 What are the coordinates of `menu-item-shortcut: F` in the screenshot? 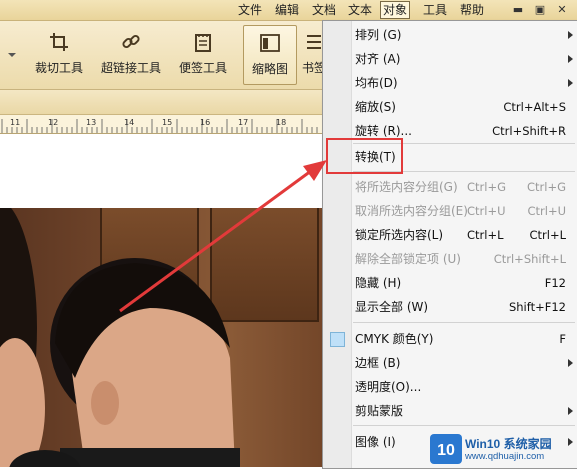 It's located at (562, 339).